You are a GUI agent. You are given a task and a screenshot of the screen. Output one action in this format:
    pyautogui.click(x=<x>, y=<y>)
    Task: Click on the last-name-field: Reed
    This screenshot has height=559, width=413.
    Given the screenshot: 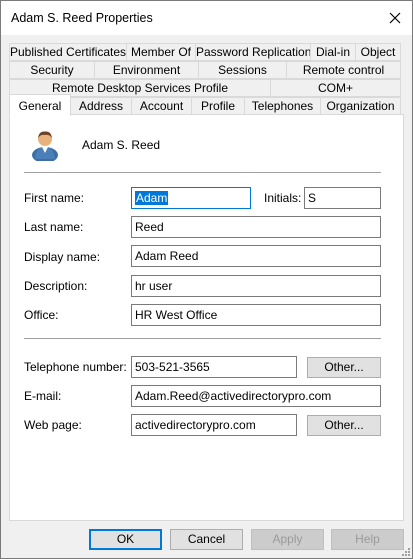 What is the action you would take?
    pyautogui.click(x=256, y=227)
    